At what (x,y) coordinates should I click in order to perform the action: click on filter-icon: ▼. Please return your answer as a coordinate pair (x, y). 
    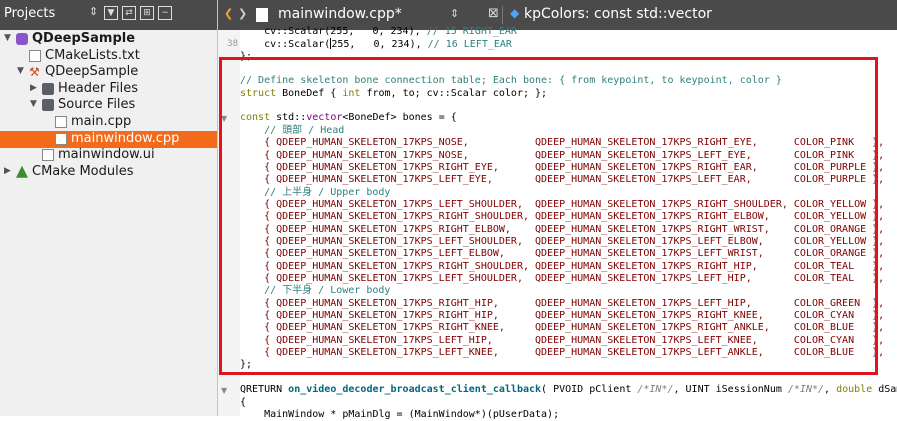
    Looking at the image, I should click on (111, 13).